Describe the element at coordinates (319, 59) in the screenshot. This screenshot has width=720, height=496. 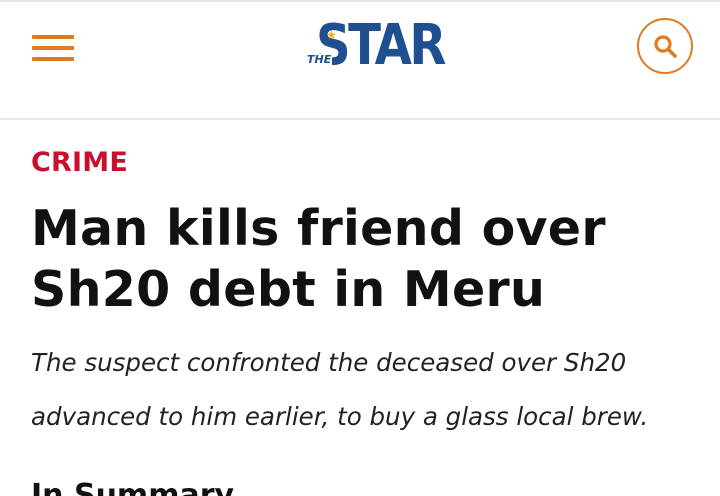
I see `logo-prefix: THE` at that location.